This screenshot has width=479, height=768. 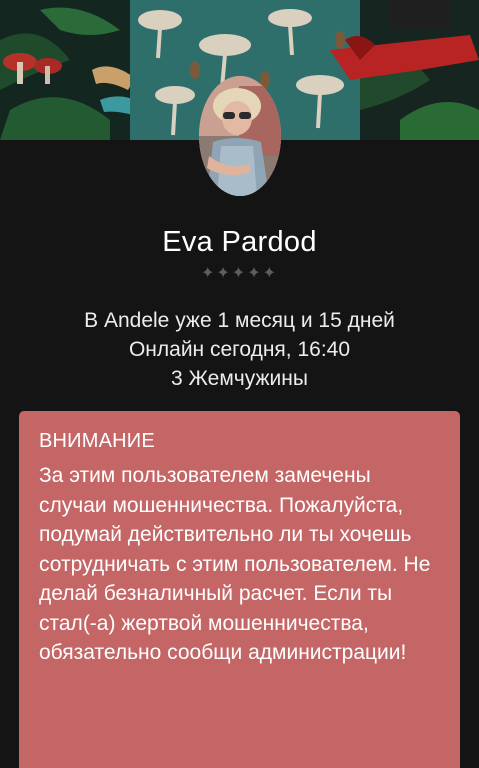 I want to click on online-status: Онлайн сегодня, 16:40, so click(x=239, y=349).